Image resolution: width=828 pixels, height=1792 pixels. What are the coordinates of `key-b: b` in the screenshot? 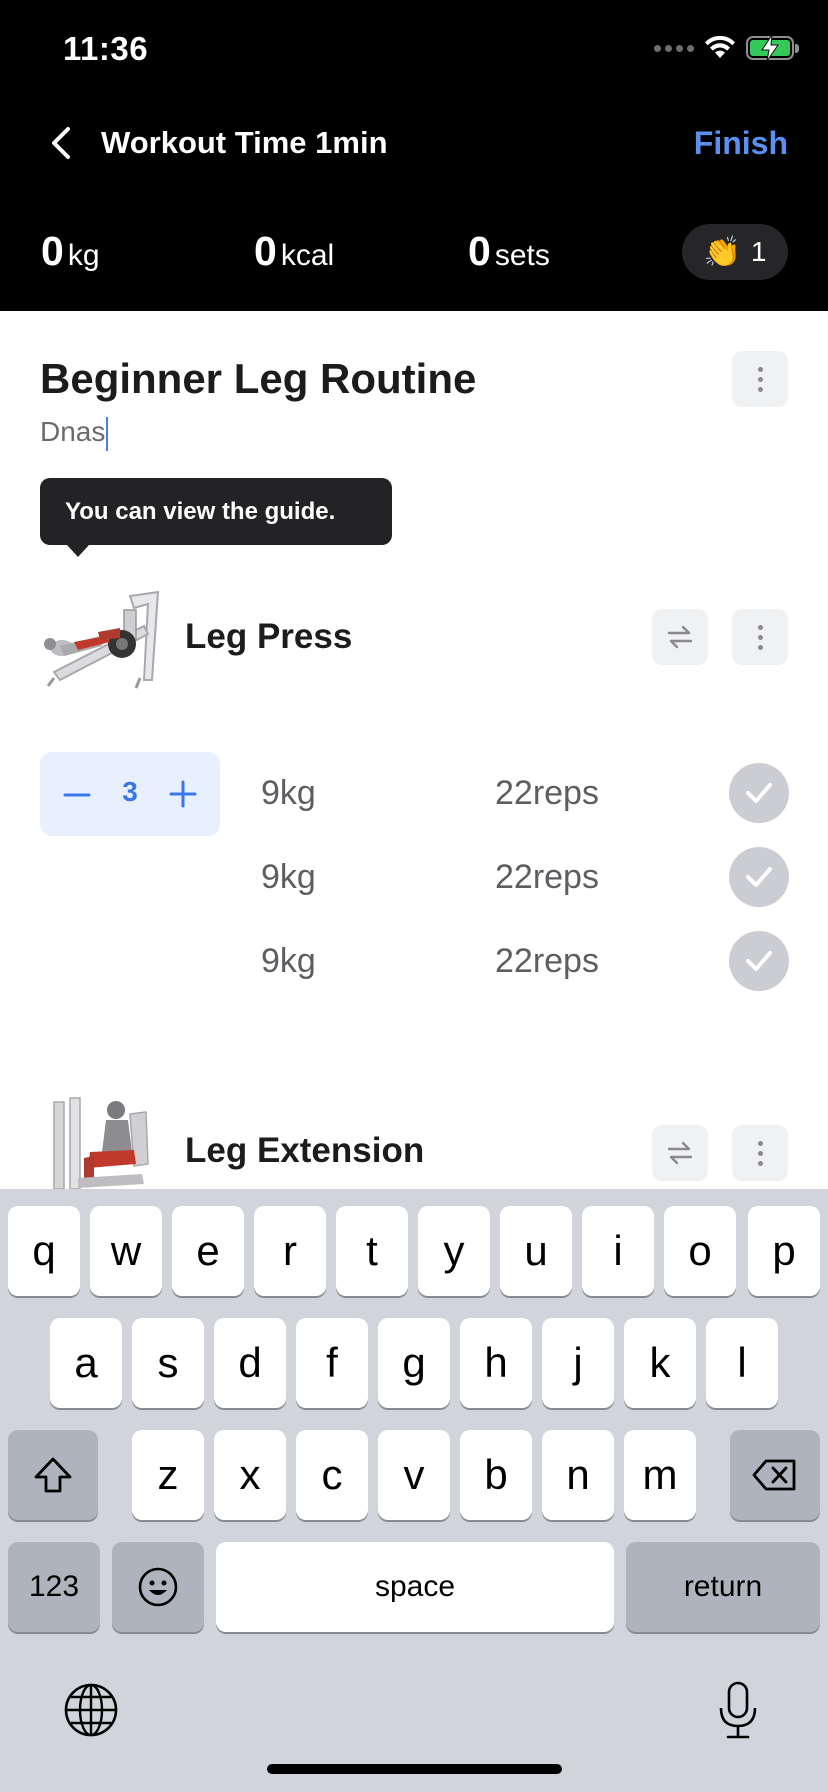 It's located at (496, 1475).